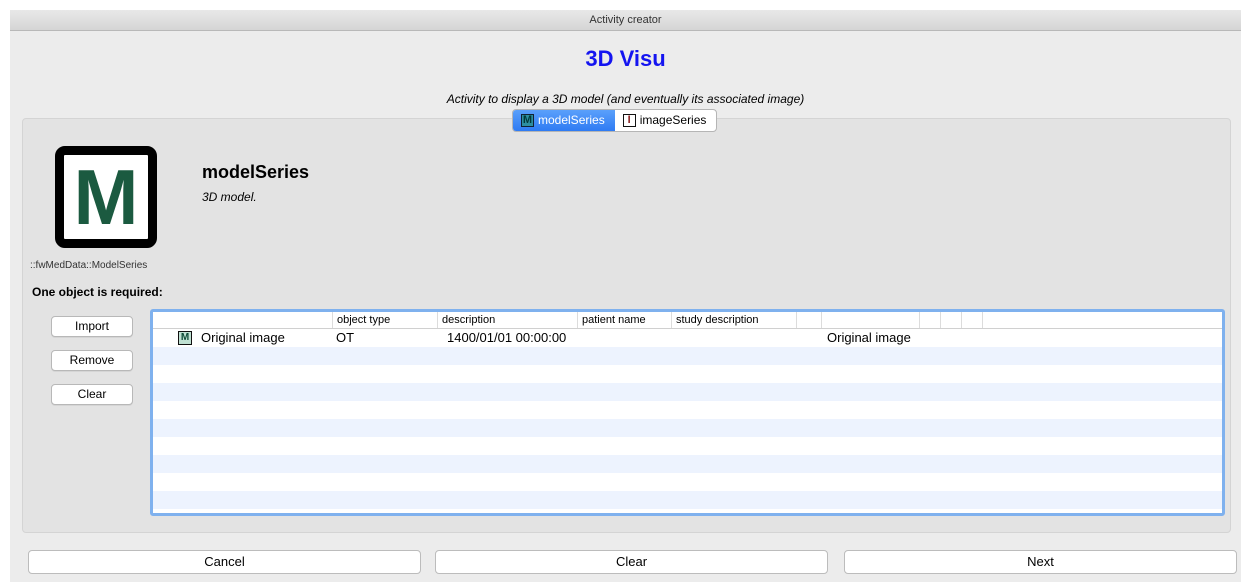 The width and height of the screenshot is (1252, 582). Describe the element at coordinates (243, 337) in the screenshot. I see `row-name: Original image` at that location.